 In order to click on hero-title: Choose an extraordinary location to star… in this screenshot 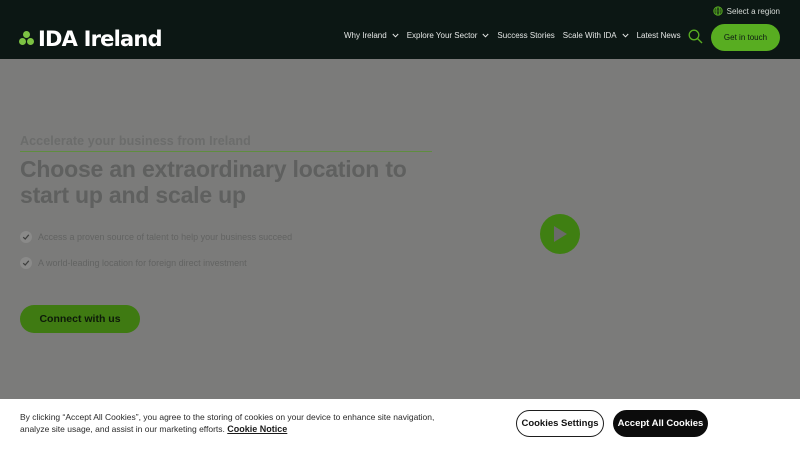, I will do `click(213, 182)`.